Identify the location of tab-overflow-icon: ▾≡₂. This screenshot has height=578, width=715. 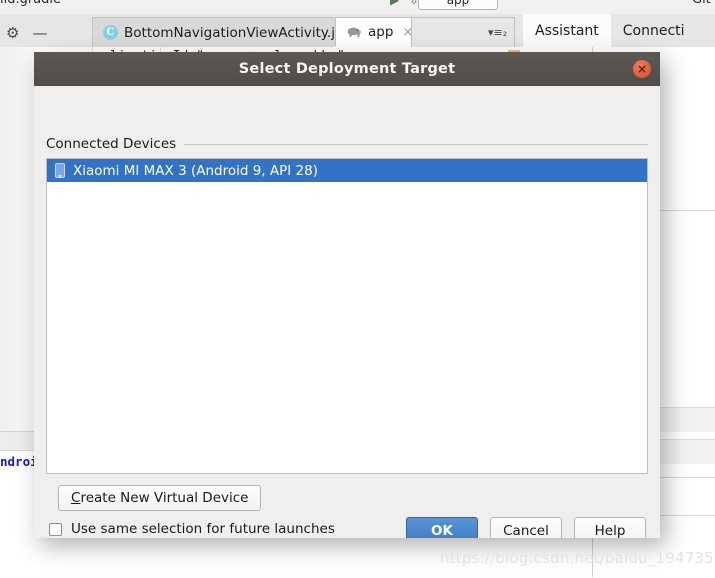
(497, 32).